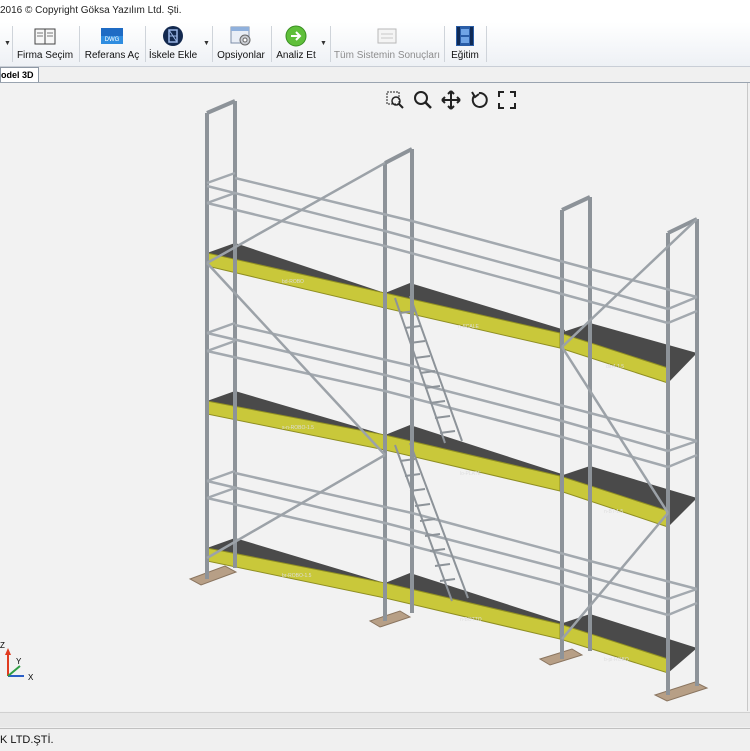 This screenshot has height=751, width=750. I want to click on opsiyonlar-label: Opsiyonlar, so click(241, 55).